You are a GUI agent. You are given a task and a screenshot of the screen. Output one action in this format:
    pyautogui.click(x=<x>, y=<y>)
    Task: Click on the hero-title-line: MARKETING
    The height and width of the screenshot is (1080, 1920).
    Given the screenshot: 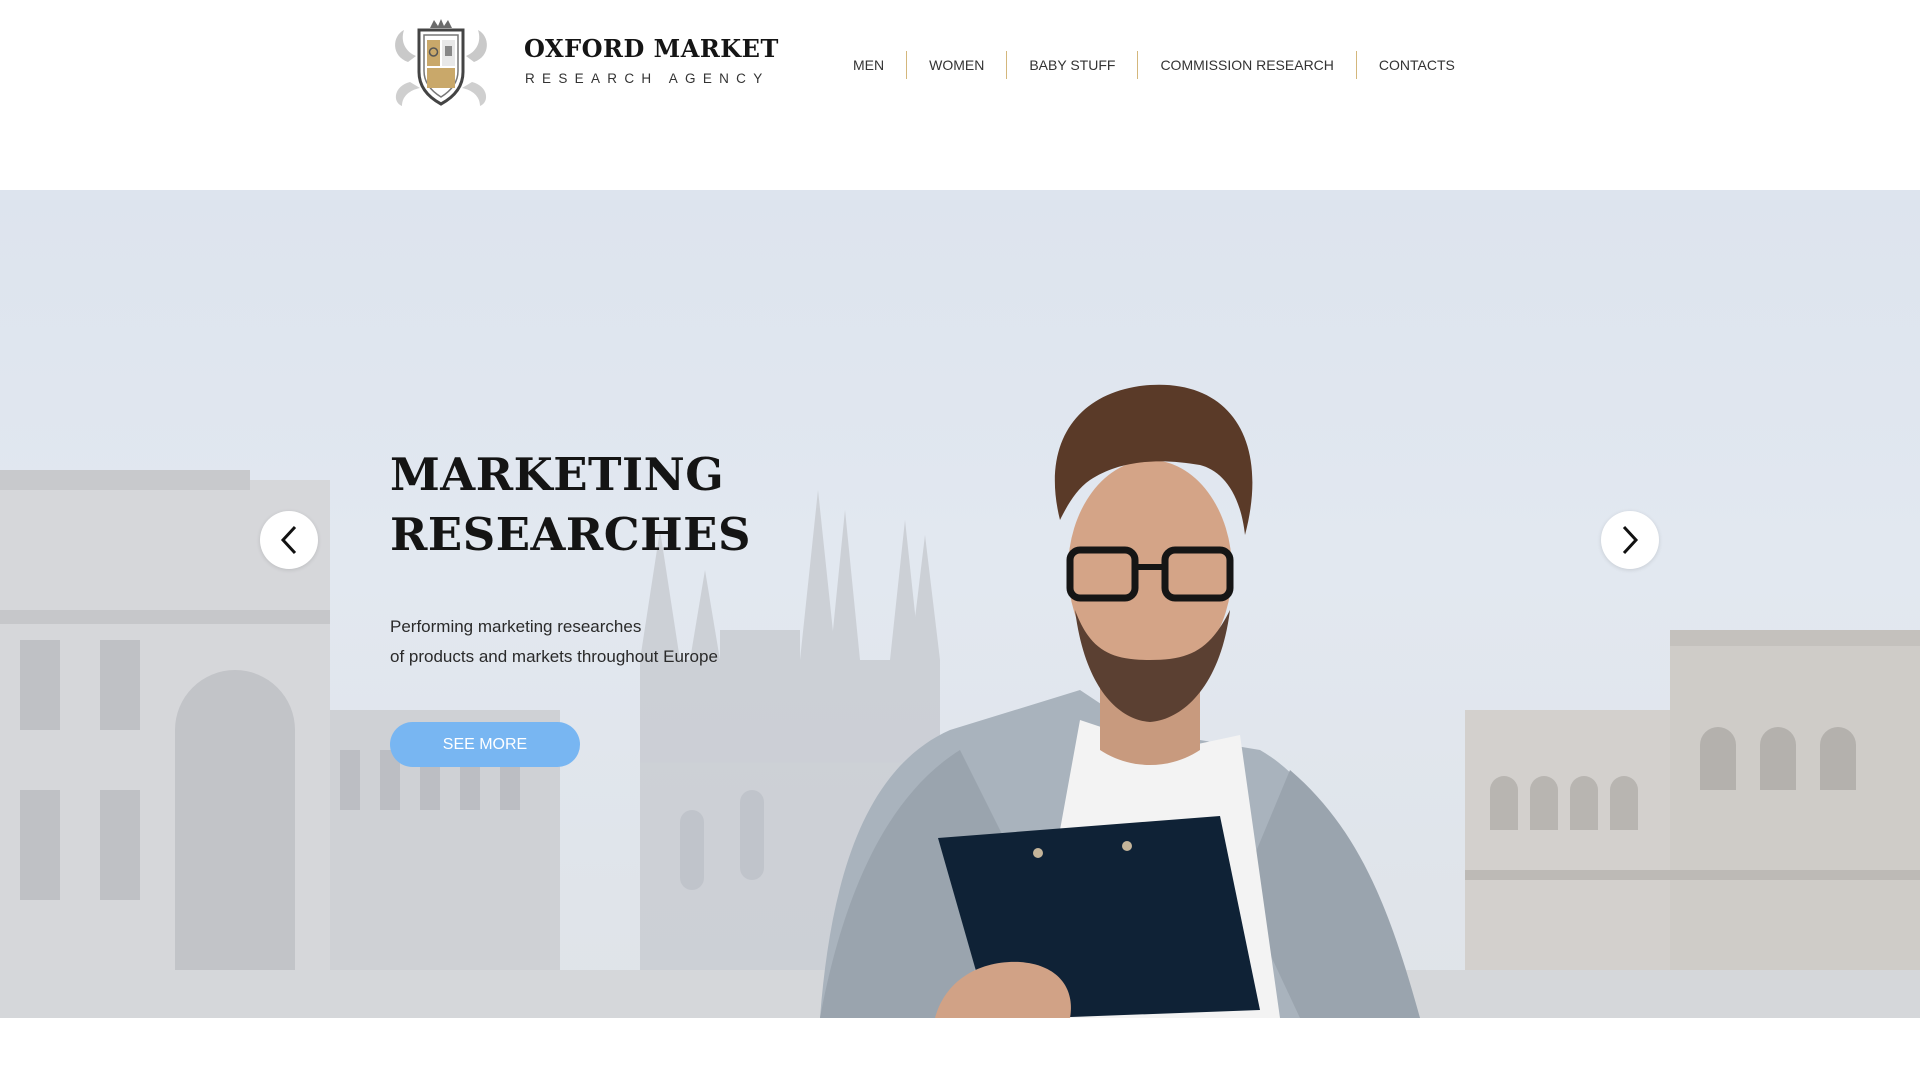 What is the action you would take?
    pyautogui.click(x=557, y=474)
    